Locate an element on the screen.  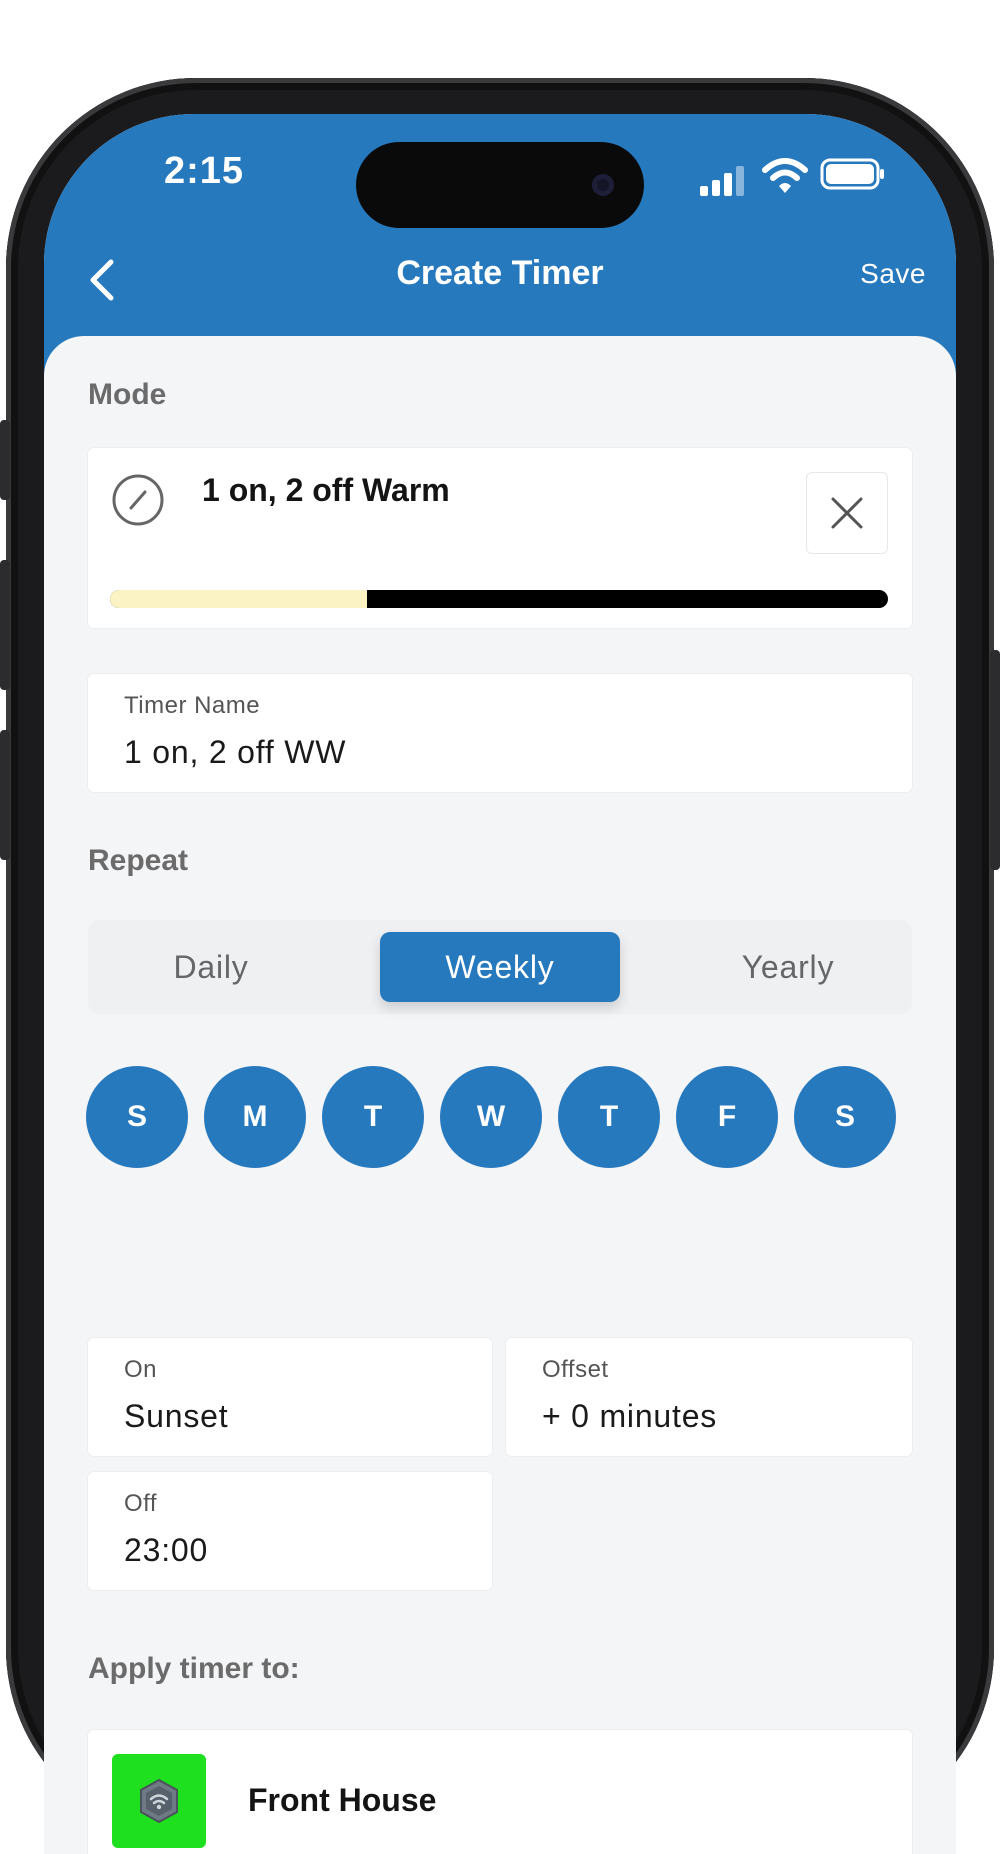
timer-name-label: Timer Name is located at coordinates (192, 705).